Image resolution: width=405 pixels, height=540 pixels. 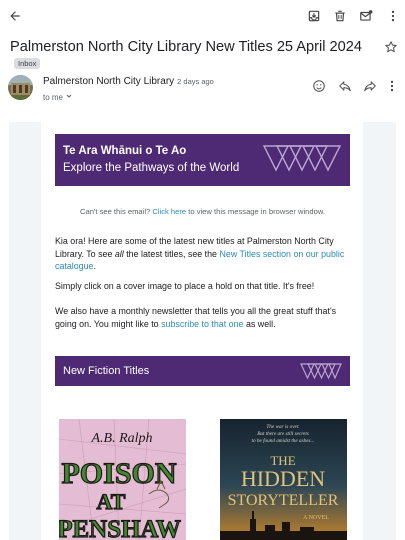 I want to click on sender-line: Palmerston North City Library 2 days ago, so click(x=128, y=81).